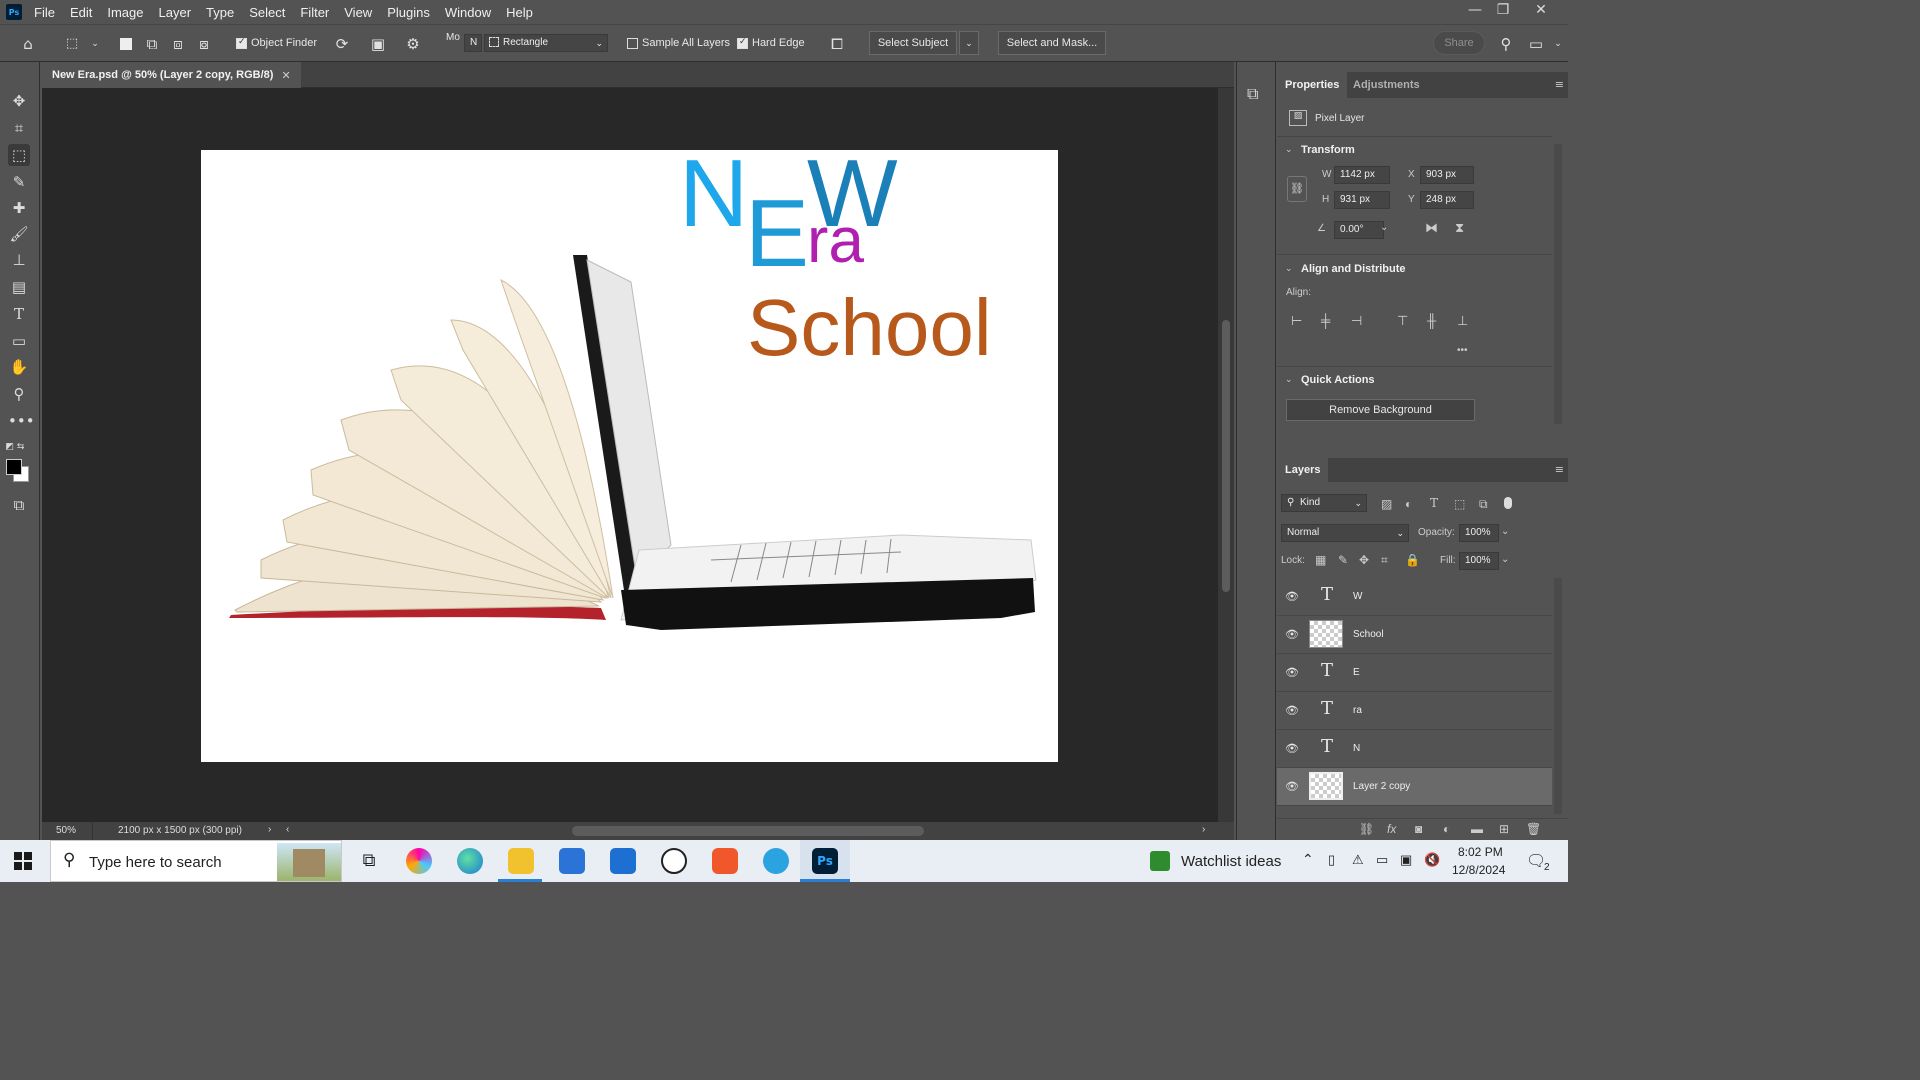 The image size is (1920, 1080). Describe the element at coordinates (725, 861) in the screenshot. I see `brave-icon` at that location.